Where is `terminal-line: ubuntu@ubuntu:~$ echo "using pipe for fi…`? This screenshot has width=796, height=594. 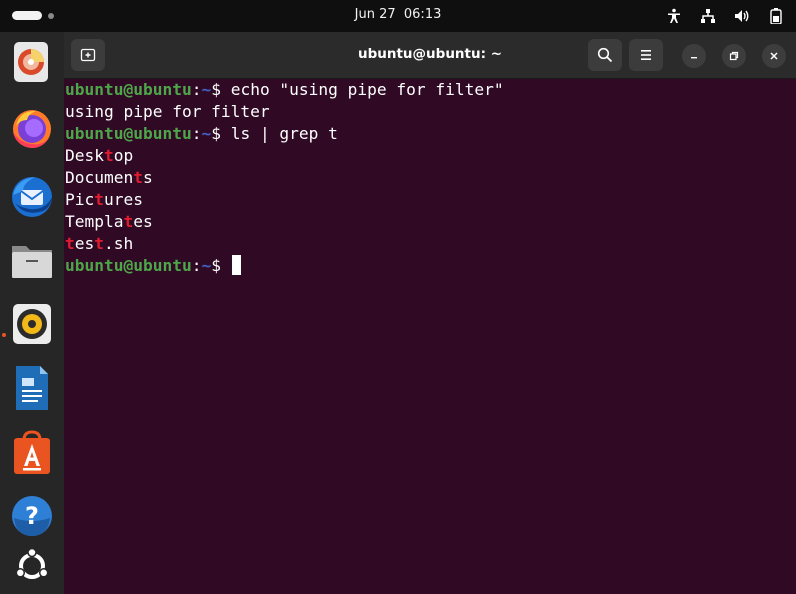
terminal-line: ubuntu@ubuntu:~$ echo "using pipe for fi… is located at coordinates (430, 90).